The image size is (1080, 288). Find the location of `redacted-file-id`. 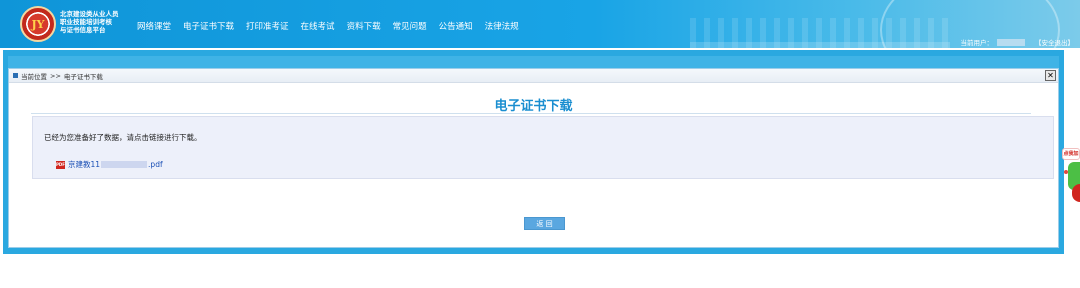

redacted-file-id is located at coordinates (124, 164).